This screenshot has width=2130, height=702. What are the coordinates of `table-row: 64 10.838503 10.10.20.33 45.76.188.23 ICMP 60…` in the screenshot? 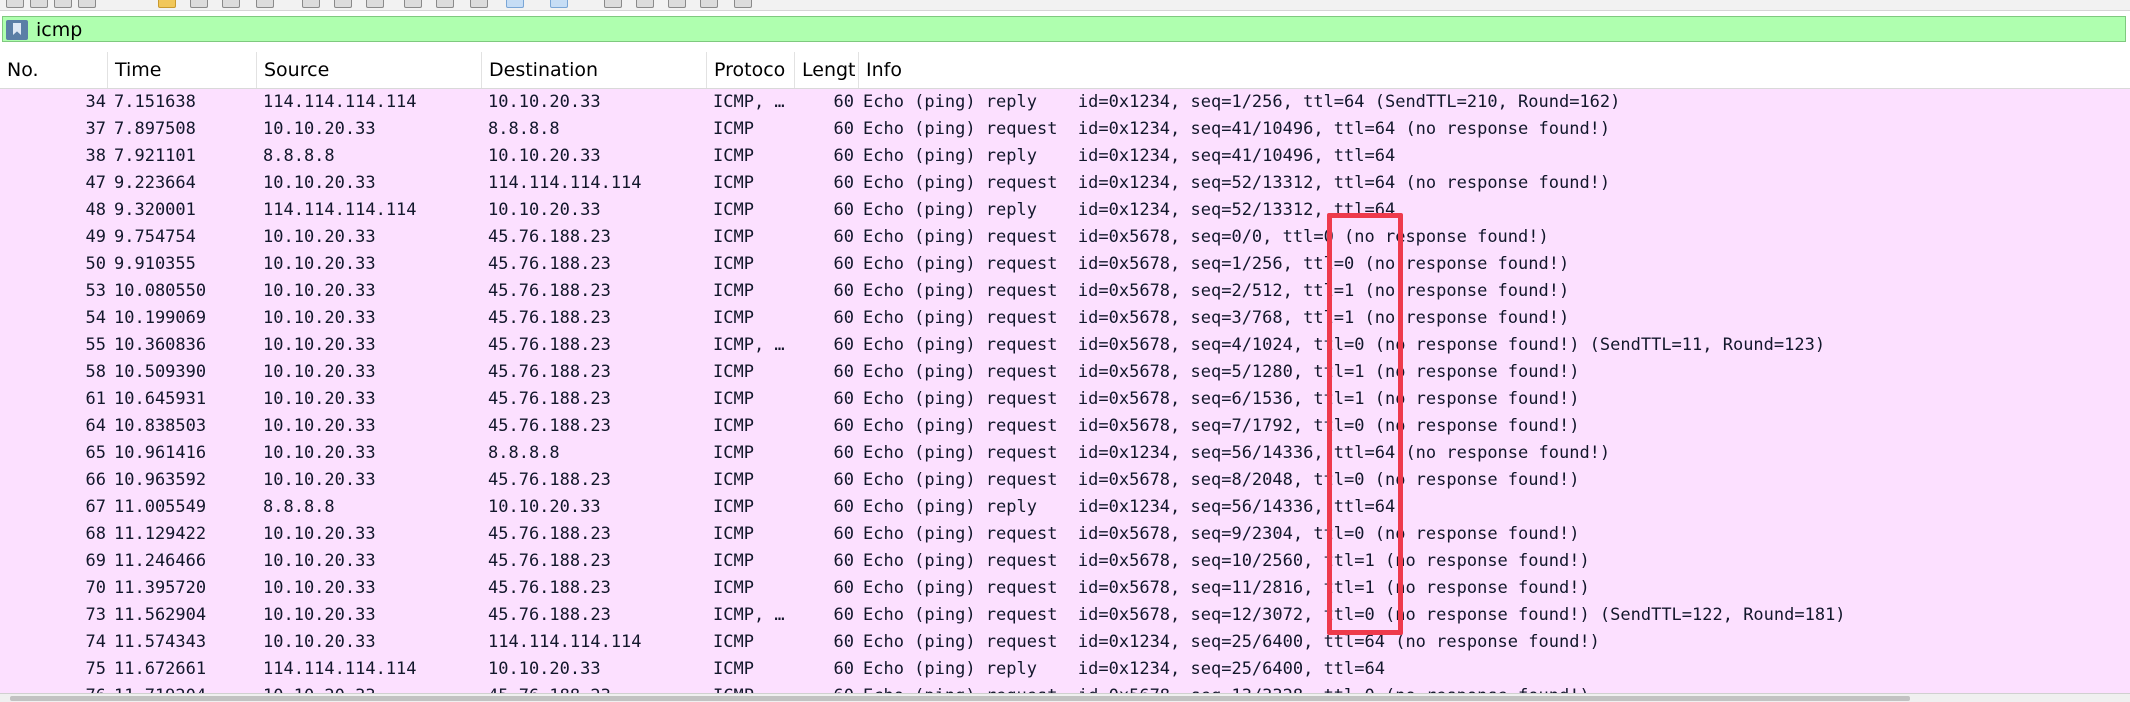 It's located at (1065, 426).